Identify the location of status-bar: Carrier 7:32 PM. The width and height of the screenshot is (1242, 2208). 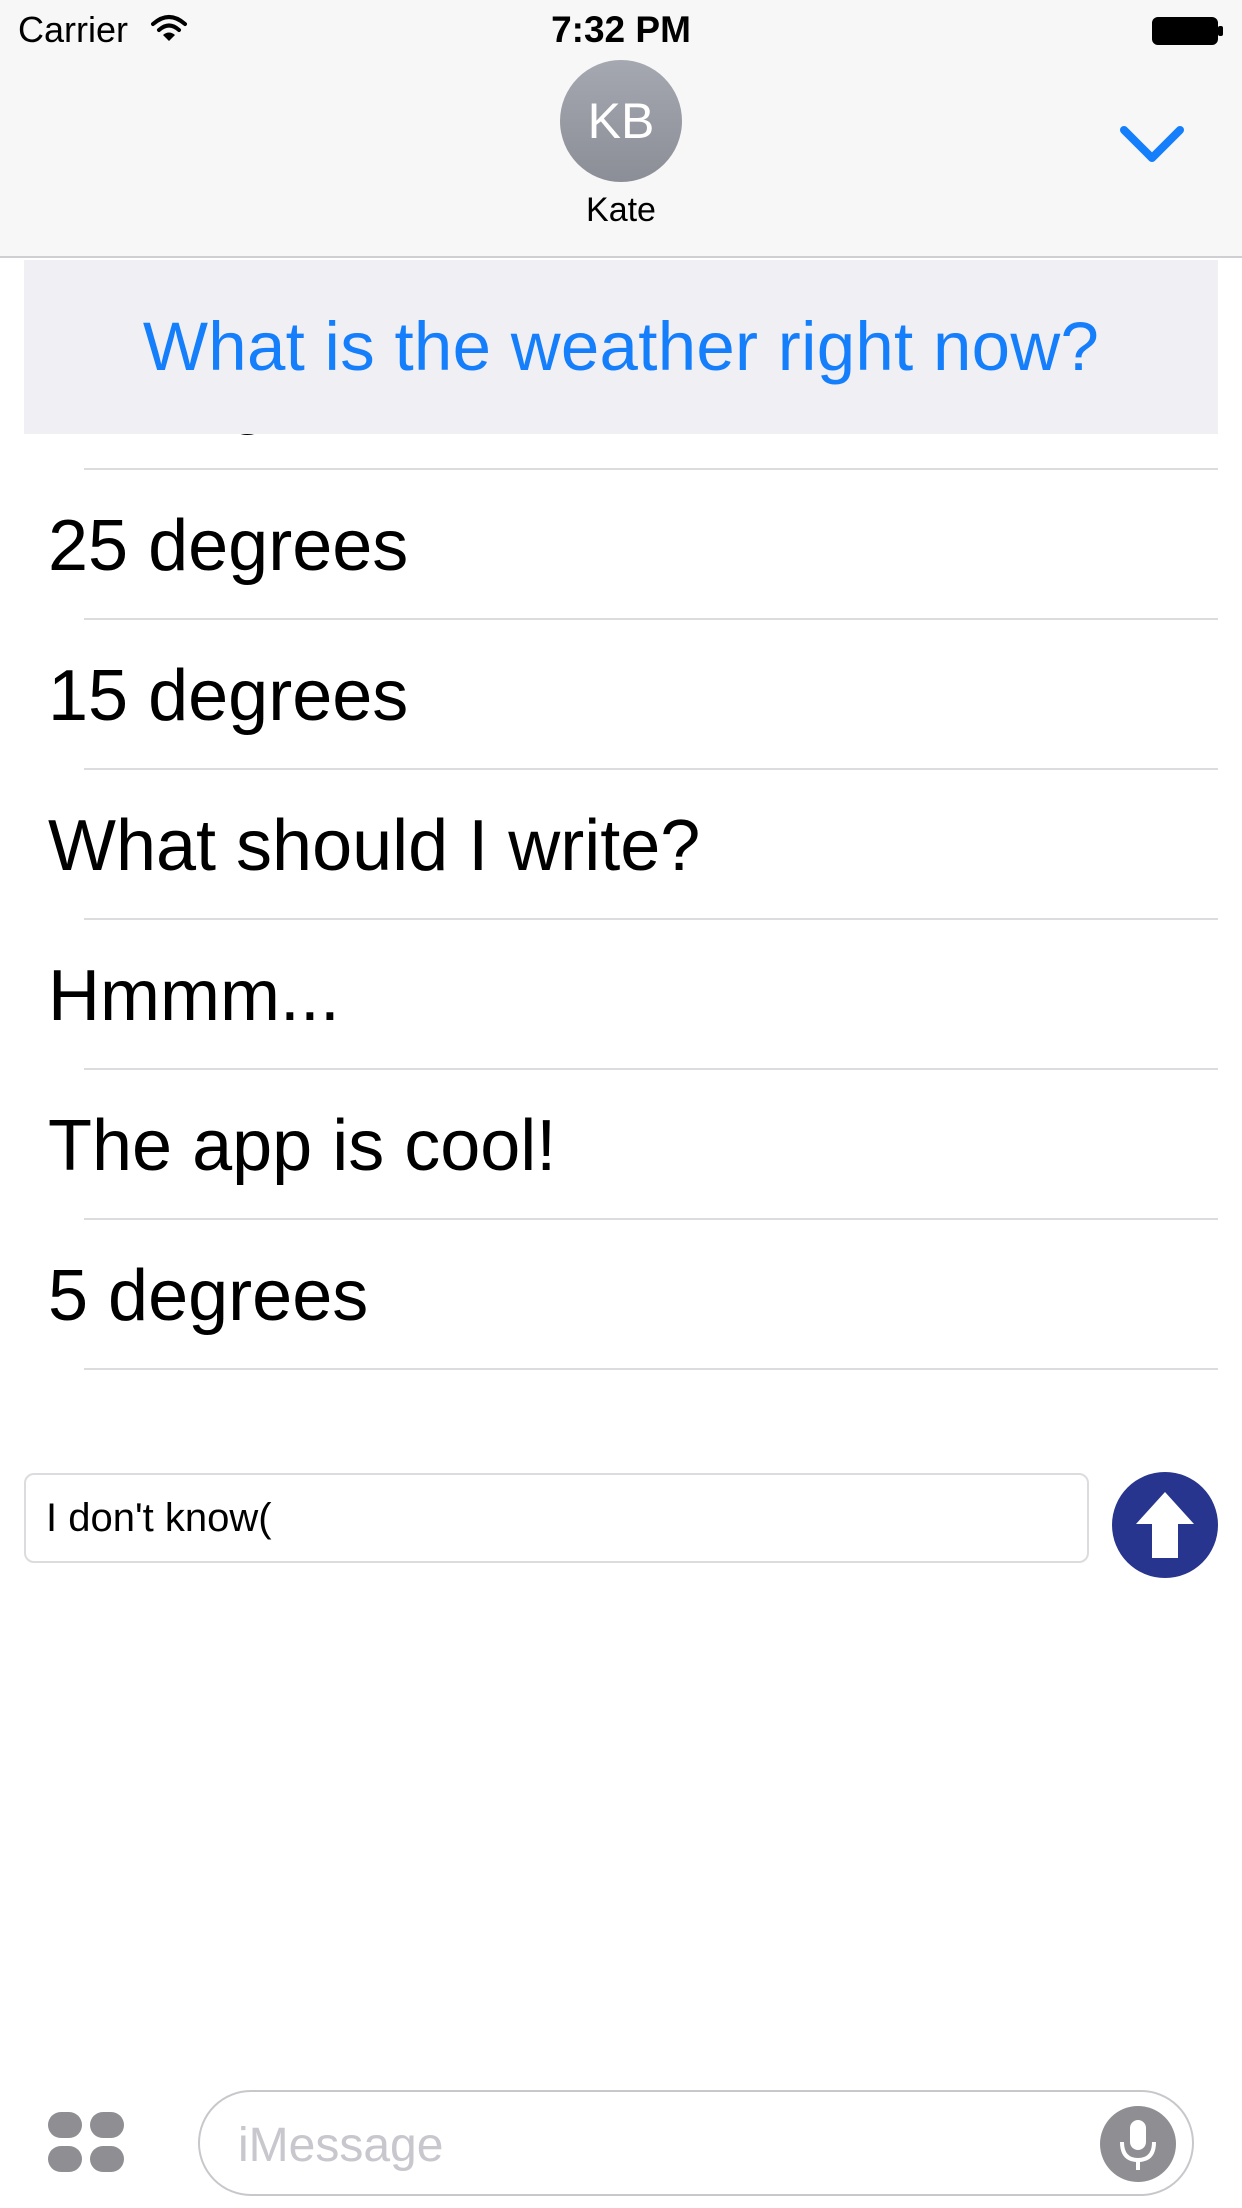
(621, 30).